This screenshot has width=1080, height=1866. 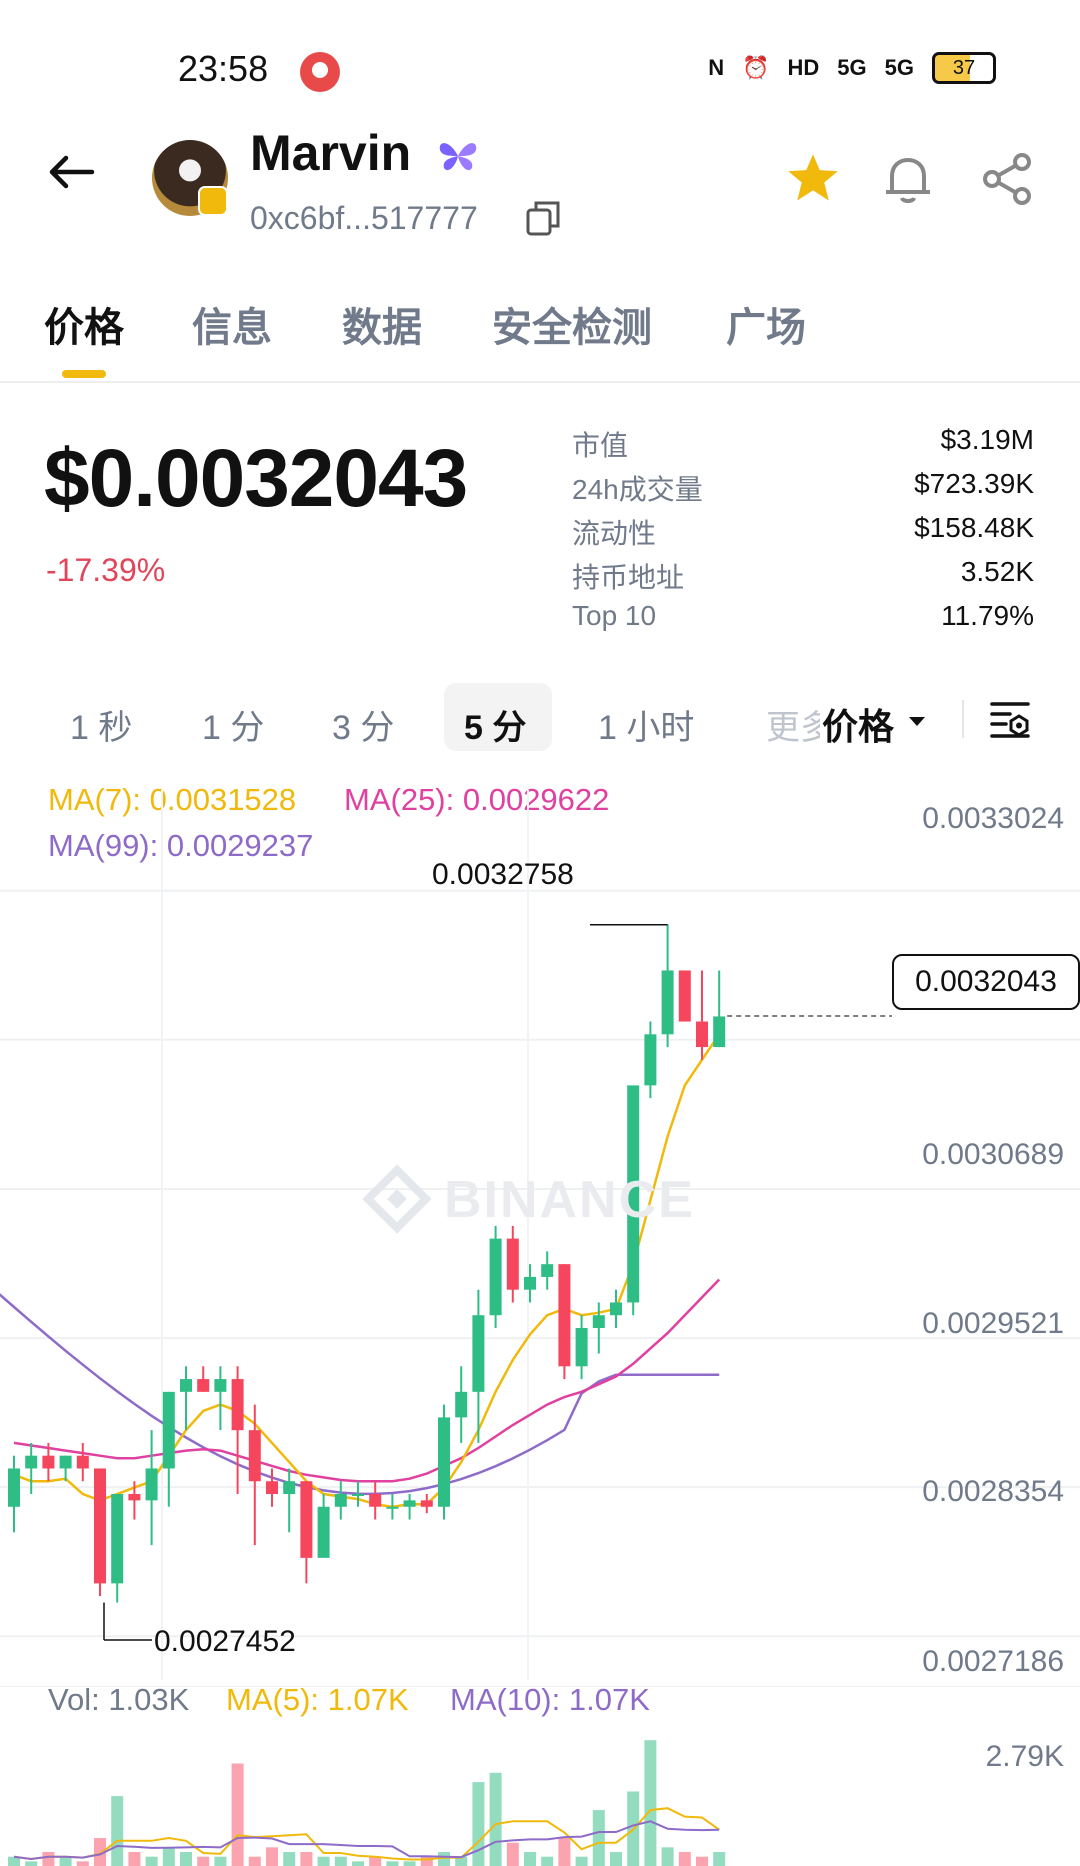 What do you see at coordinates (813, 178) in the screenshot?
I see `favorite-star-icon` at bounding box center [813, 178].